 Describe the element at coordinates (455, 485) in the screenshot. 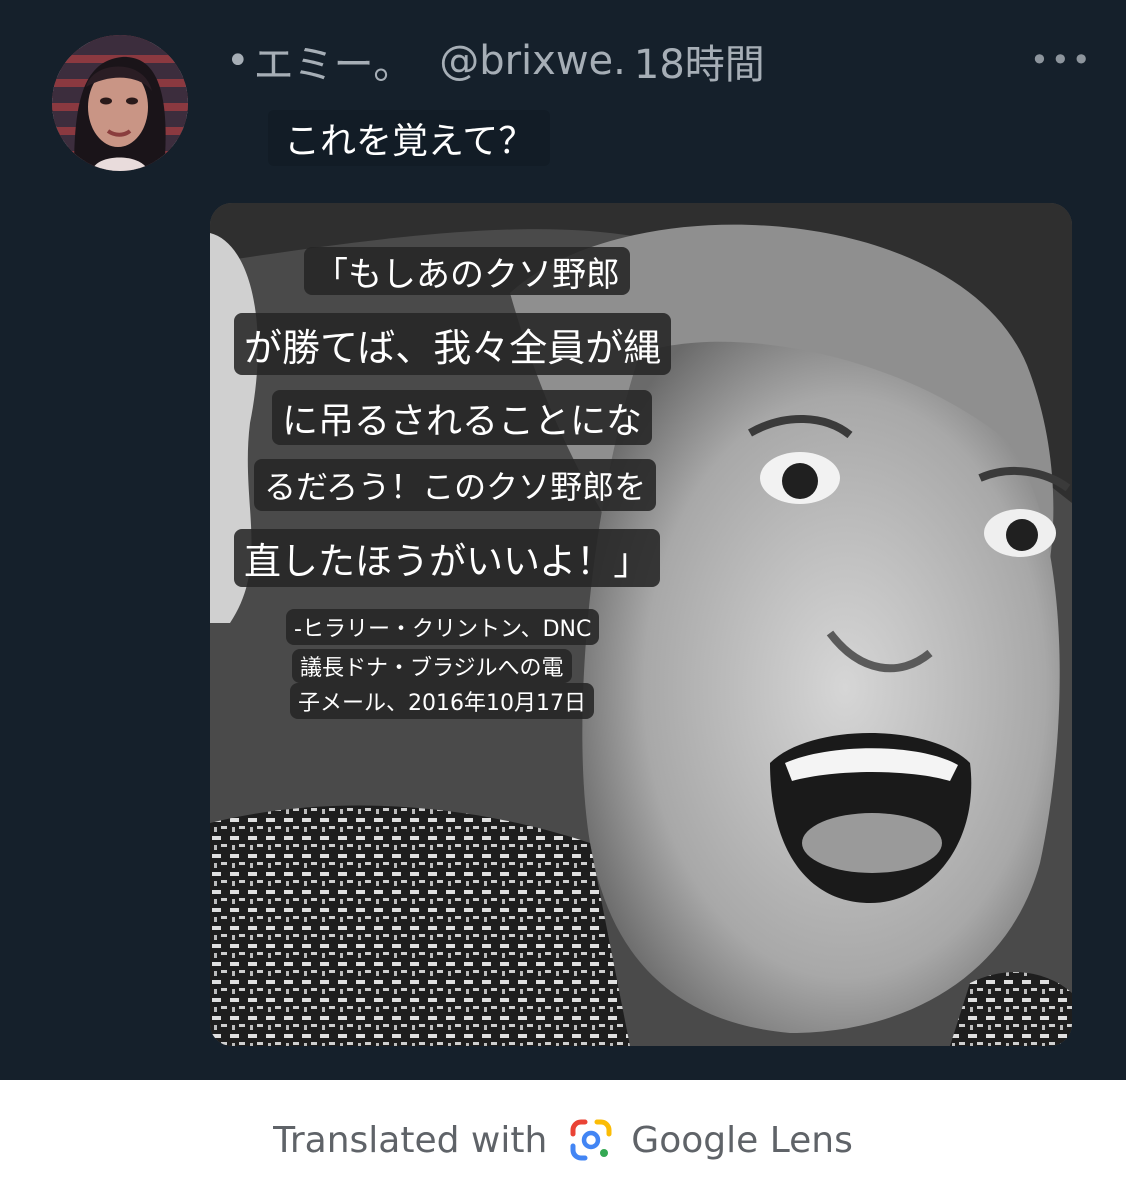

I see `quote-line: るだろう！このクソ野郎を` at that location.